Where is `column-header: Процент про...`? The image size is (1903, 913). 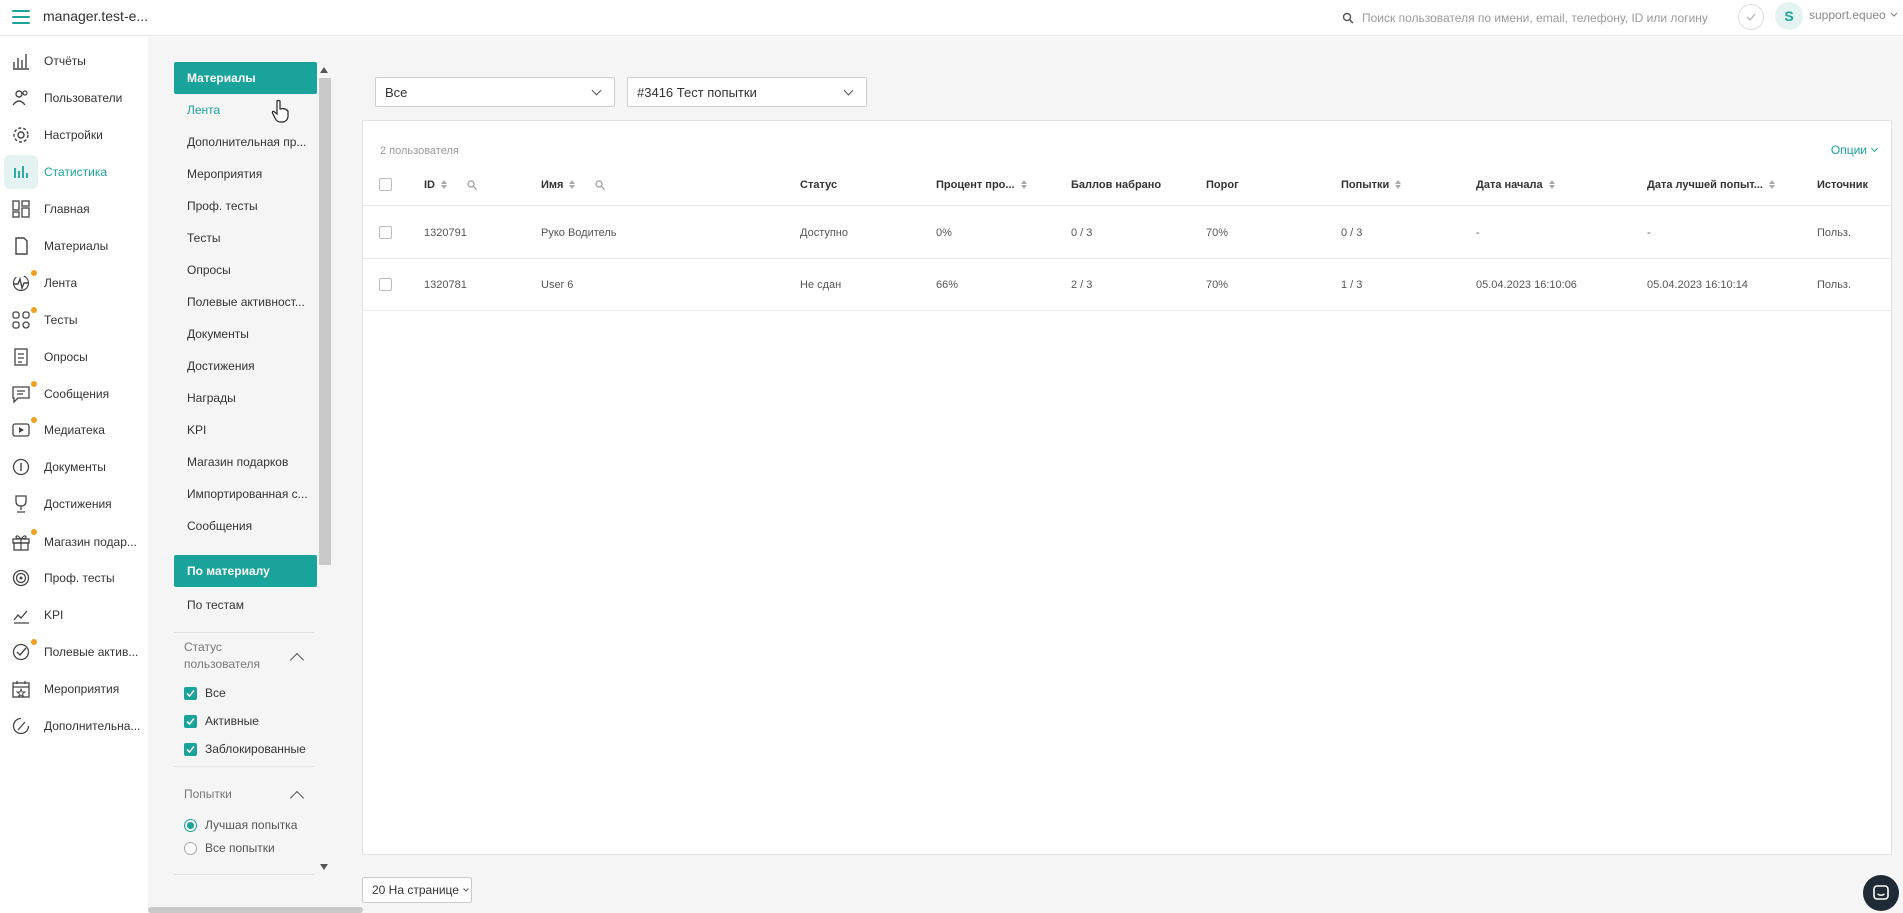
column-header: Процент про... is located at coordinates (981, 184).